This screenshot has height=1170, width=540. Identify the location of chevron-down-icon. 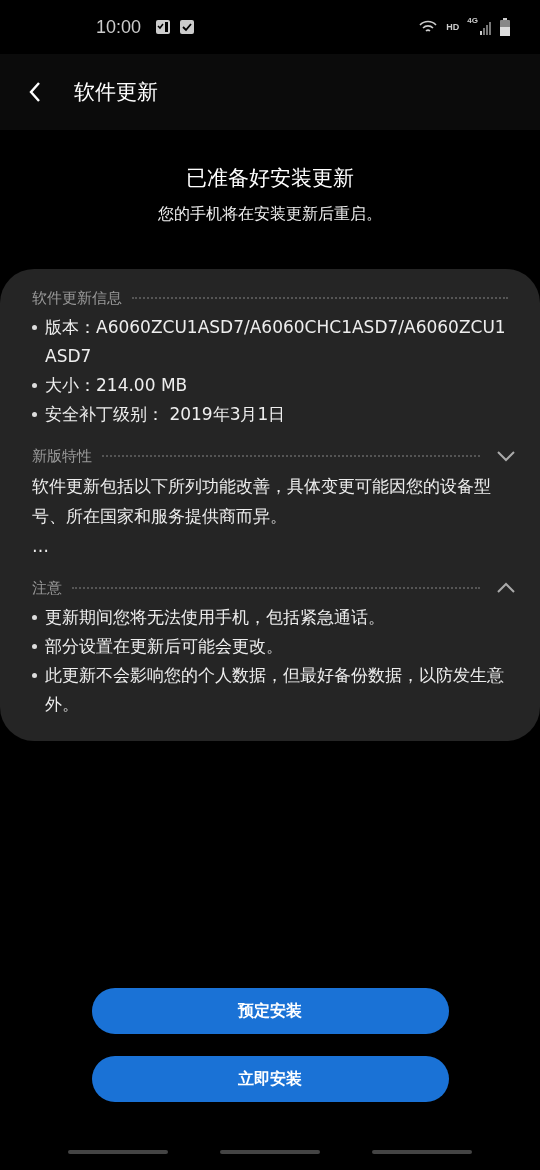
(506, 456).